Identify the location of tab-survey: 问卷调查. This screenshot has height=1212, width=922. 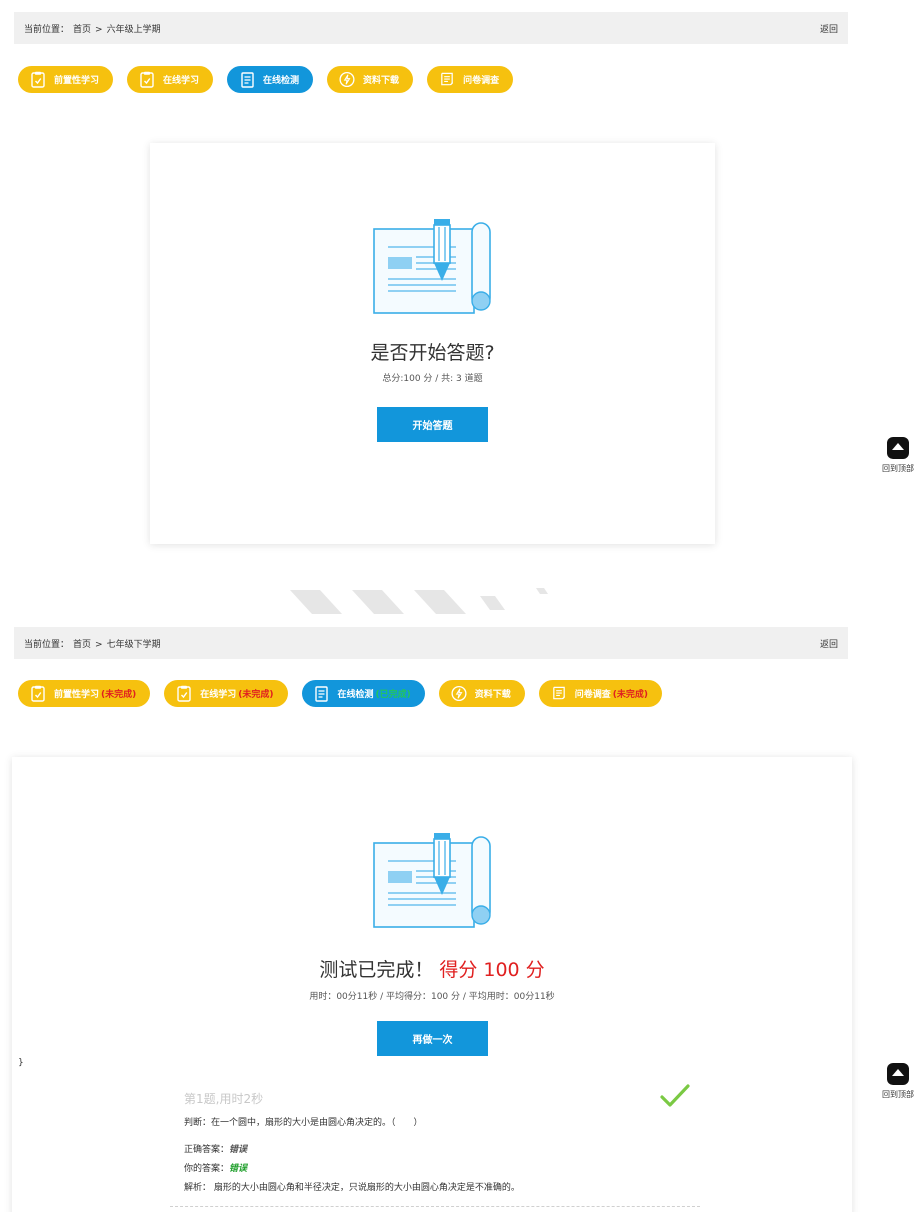
(470, 79).